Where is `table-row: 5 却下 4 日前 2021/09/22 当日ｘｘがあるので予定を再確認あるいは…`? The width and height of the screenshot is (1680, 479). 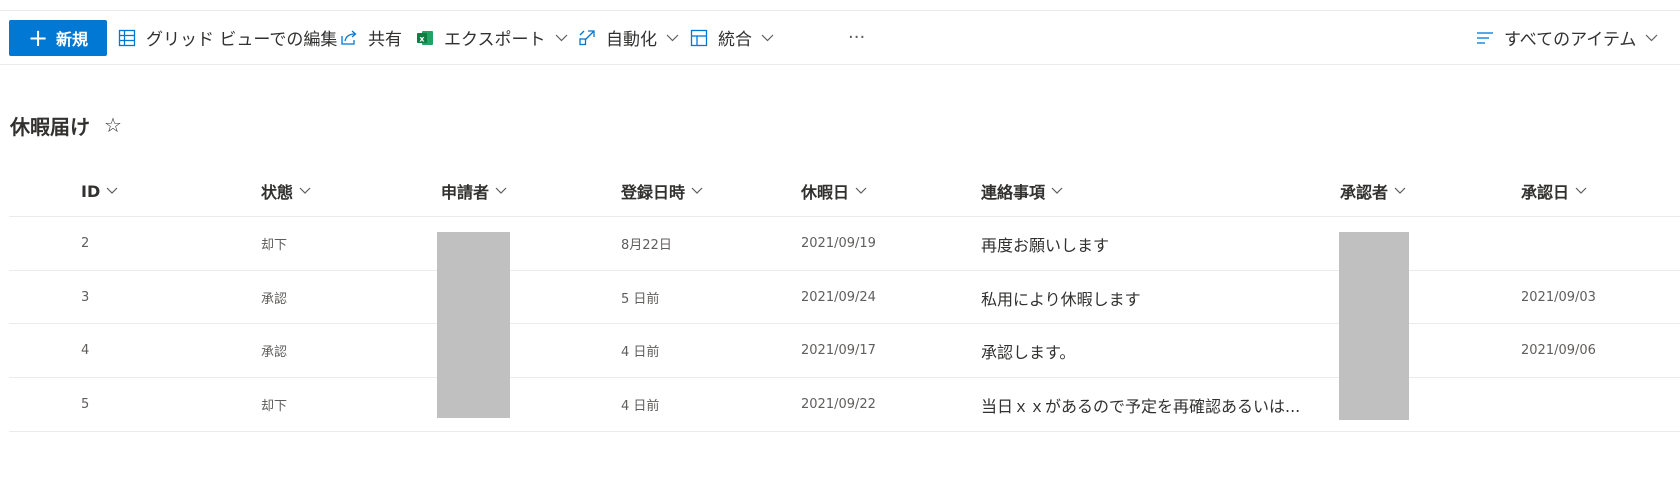
table-row: 5 却下 4 日前 2021/09/22 当日ｘｘがあるので予定を再確認あるいは… is located at coordinates (844, 404).